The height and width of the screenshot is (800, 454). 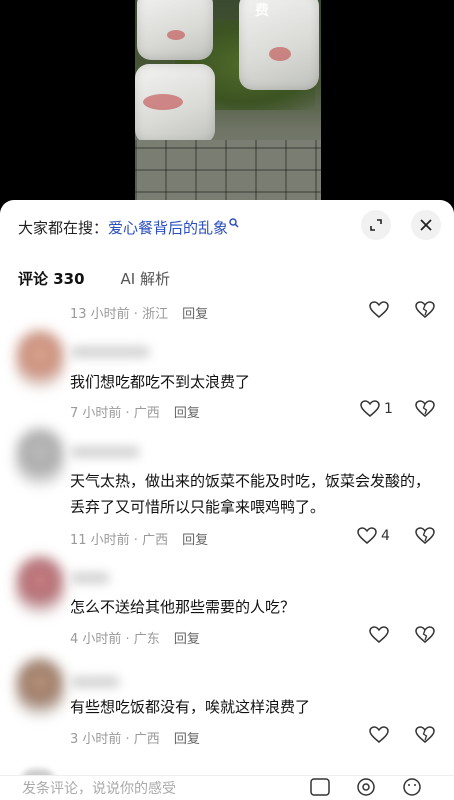 I want to click on expand-icon, so click(x=376, y=225).